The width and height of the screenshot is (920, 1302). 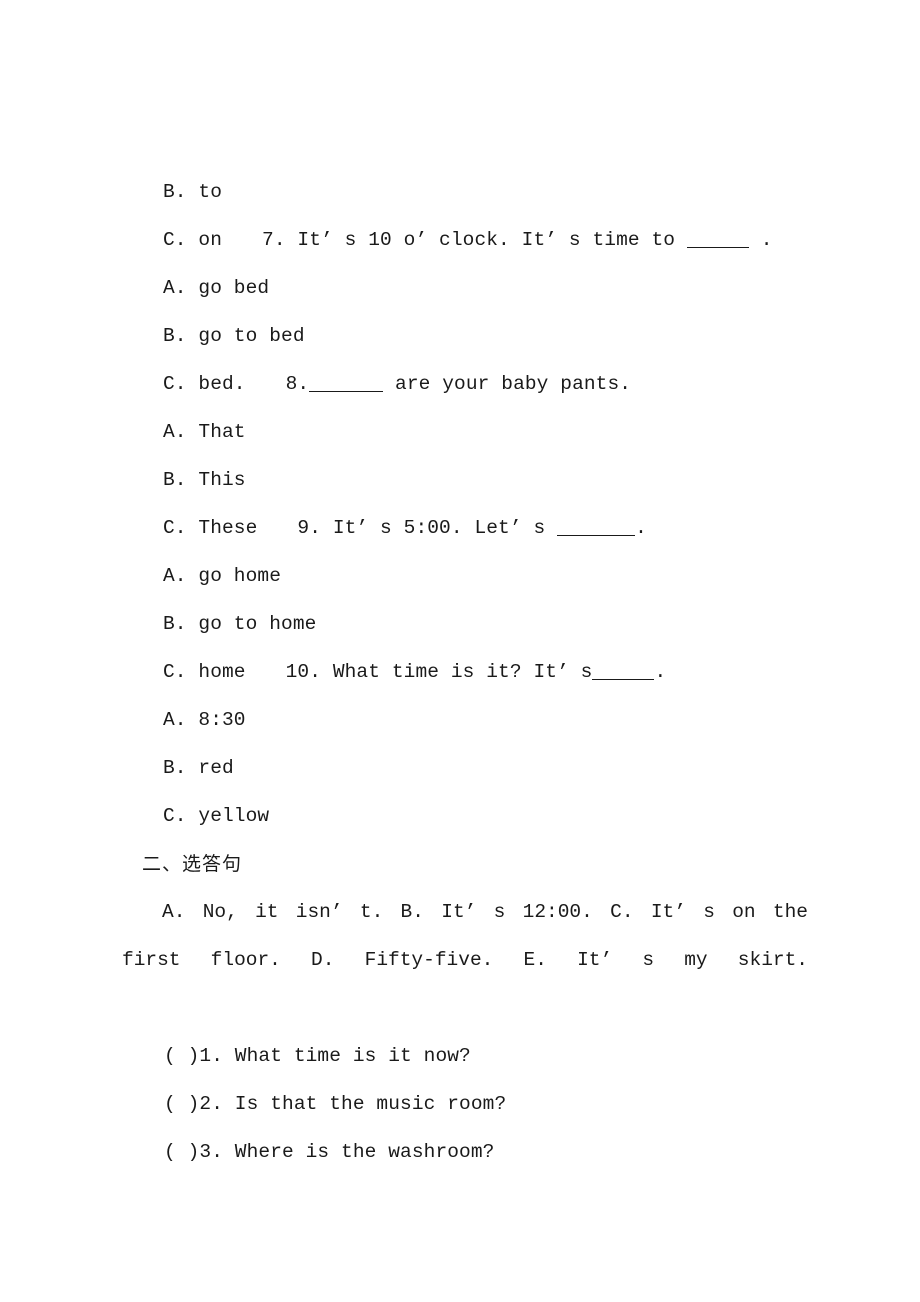 I want to click on option-line-b-to: B. to, so click(x=465, y=192).